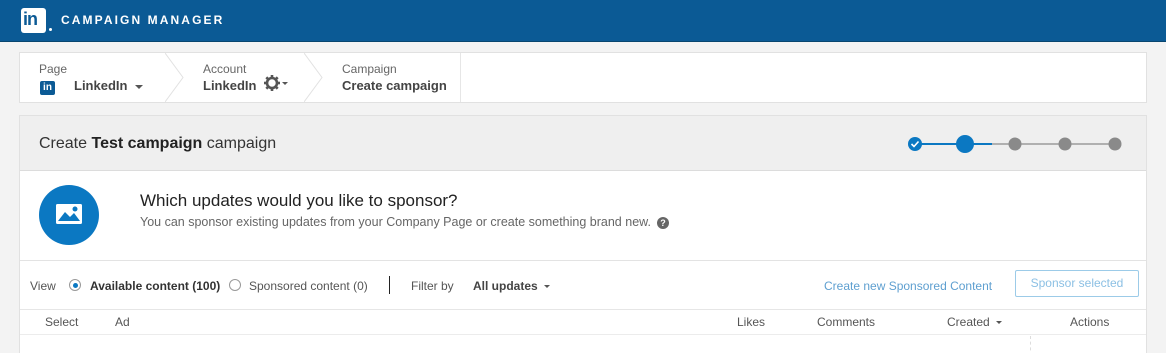 This screenshot has width=1166, height=353. Describe the element at coordinates (235, 285) in the screenshot. I see `sponsored-content-radio` at that location.